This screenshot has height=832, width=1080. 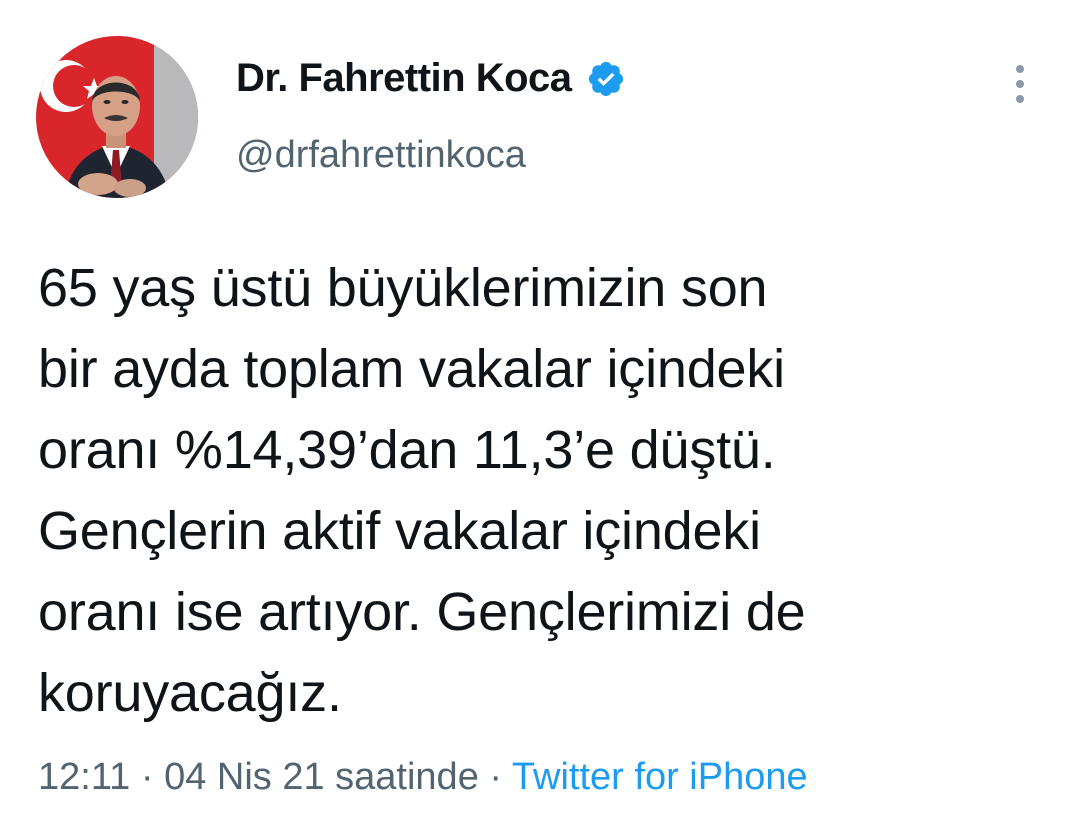 What do you see at coordinates (404, 78) in the screenshot?
I see `author-display-name: Dr. Fahrettin Koca` at bounding box center [404, 78].